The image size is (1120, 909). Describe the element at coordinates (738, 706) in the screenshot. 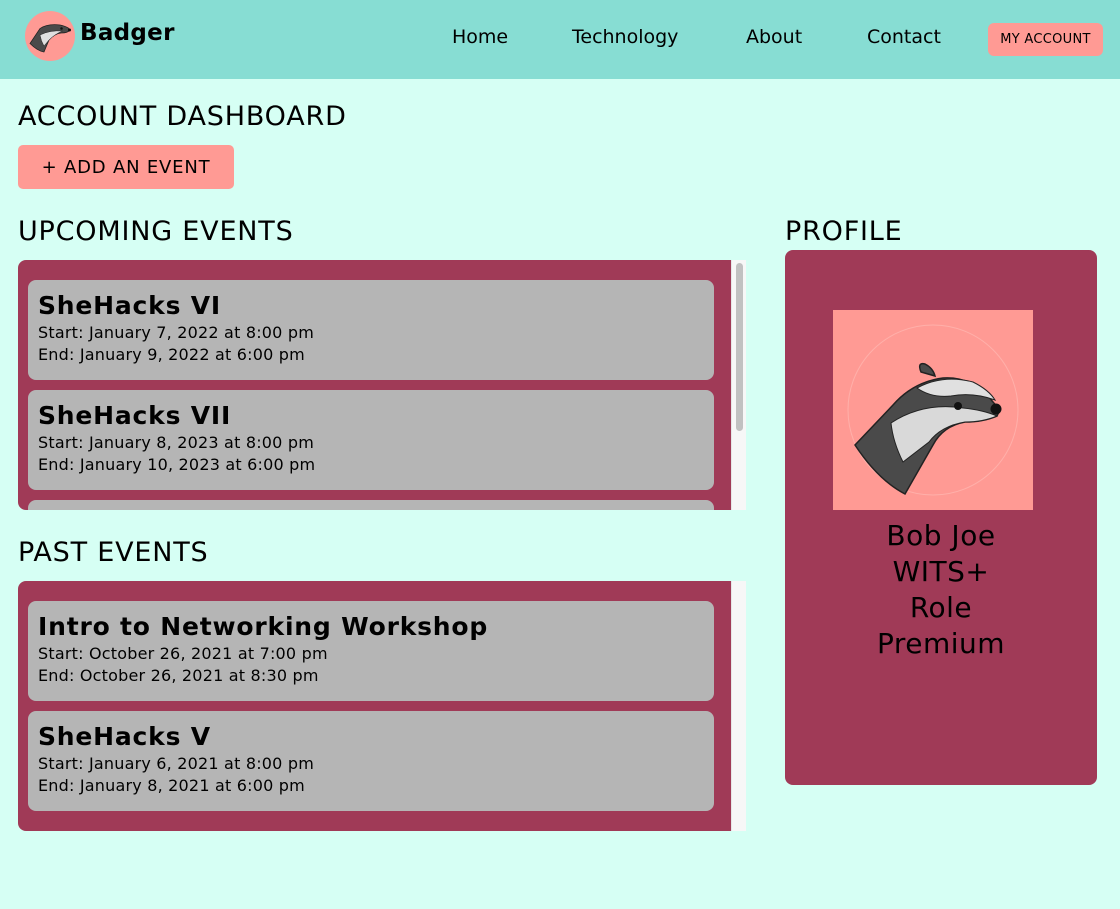

I see `past-scrollbar` at that location.